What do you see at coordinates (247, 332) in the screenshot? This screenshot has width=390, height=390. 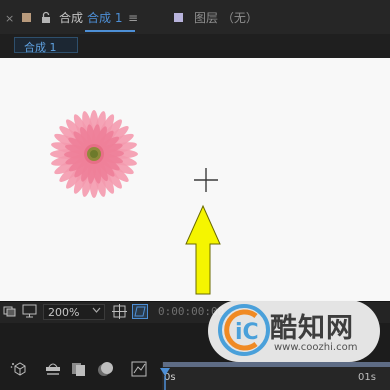 I see `svg-text: iC` at bounding box center [247, 332].